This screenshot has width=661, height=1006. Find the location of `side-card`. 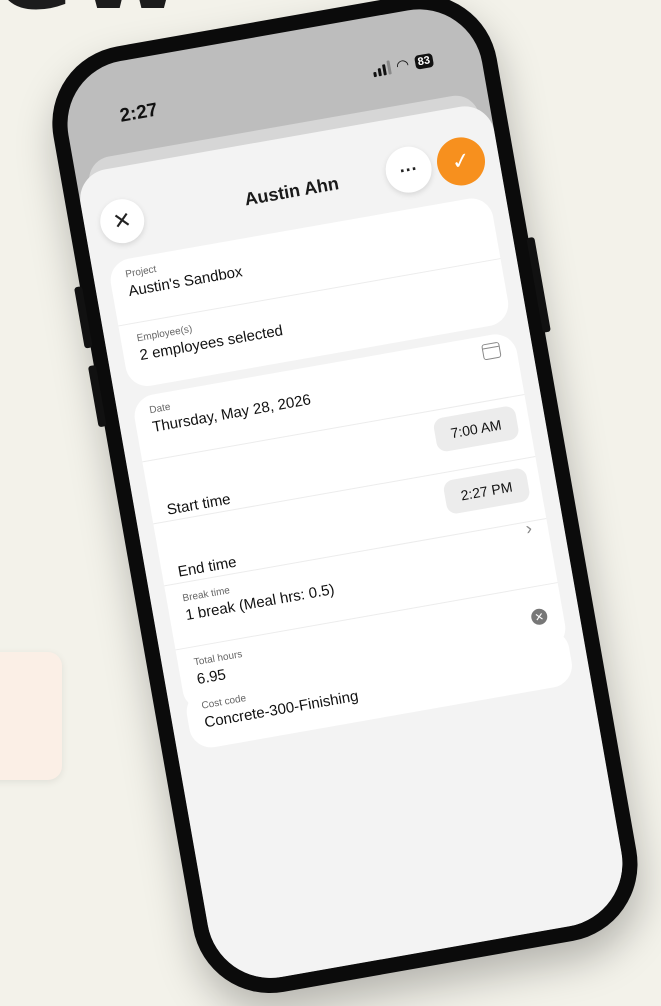

side-card is located at coordinates (31, 716).